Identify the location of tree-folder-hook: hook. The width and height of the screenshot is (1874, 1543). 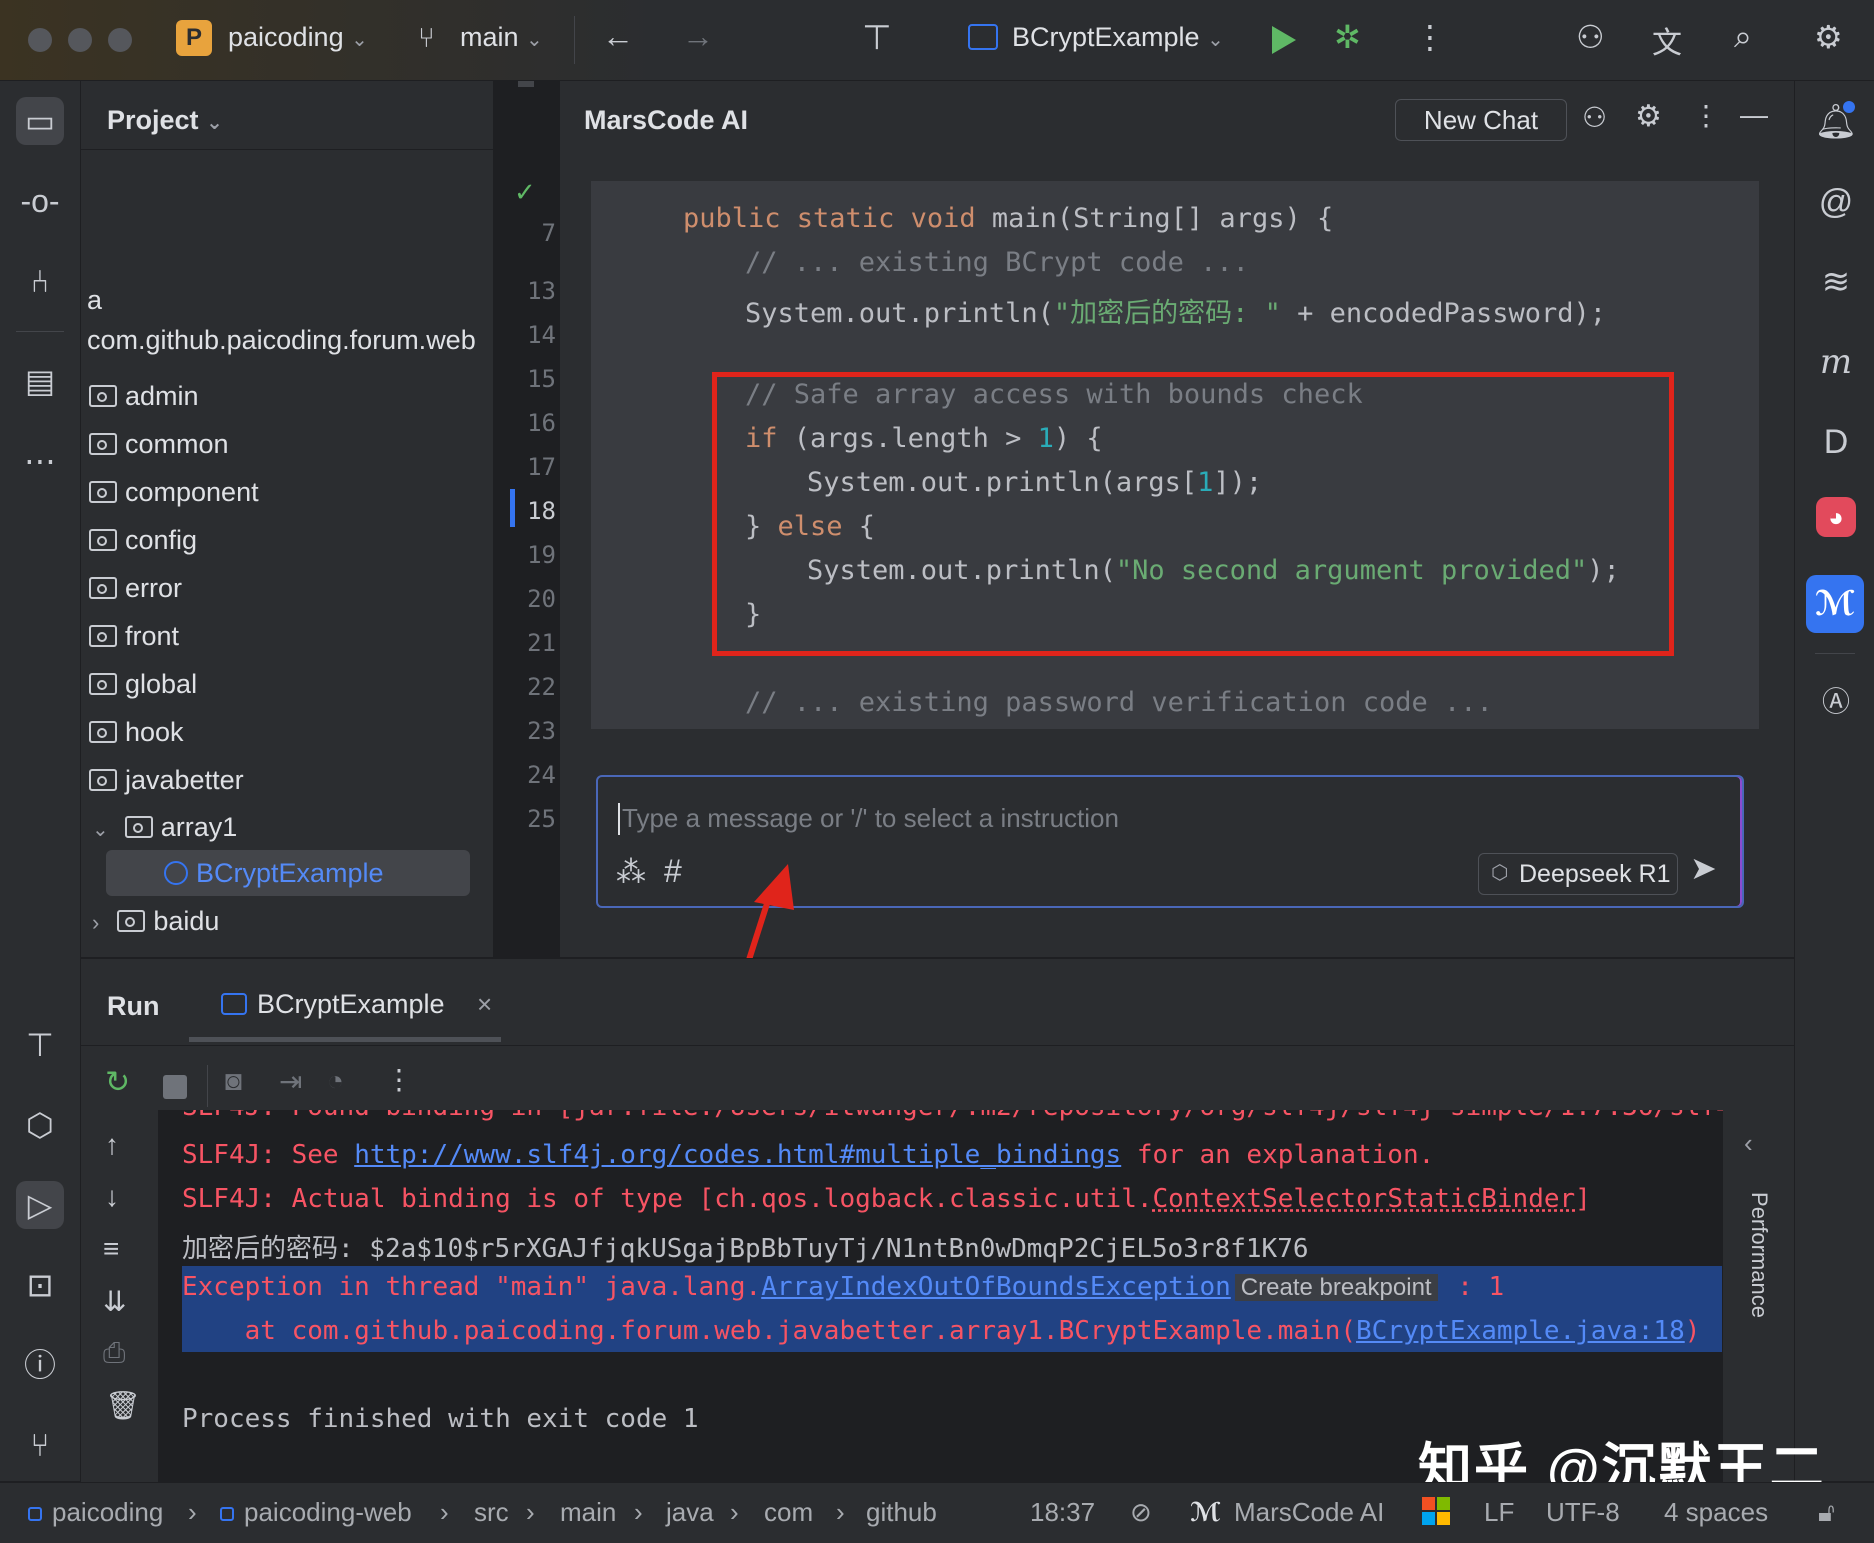
(136, 732).